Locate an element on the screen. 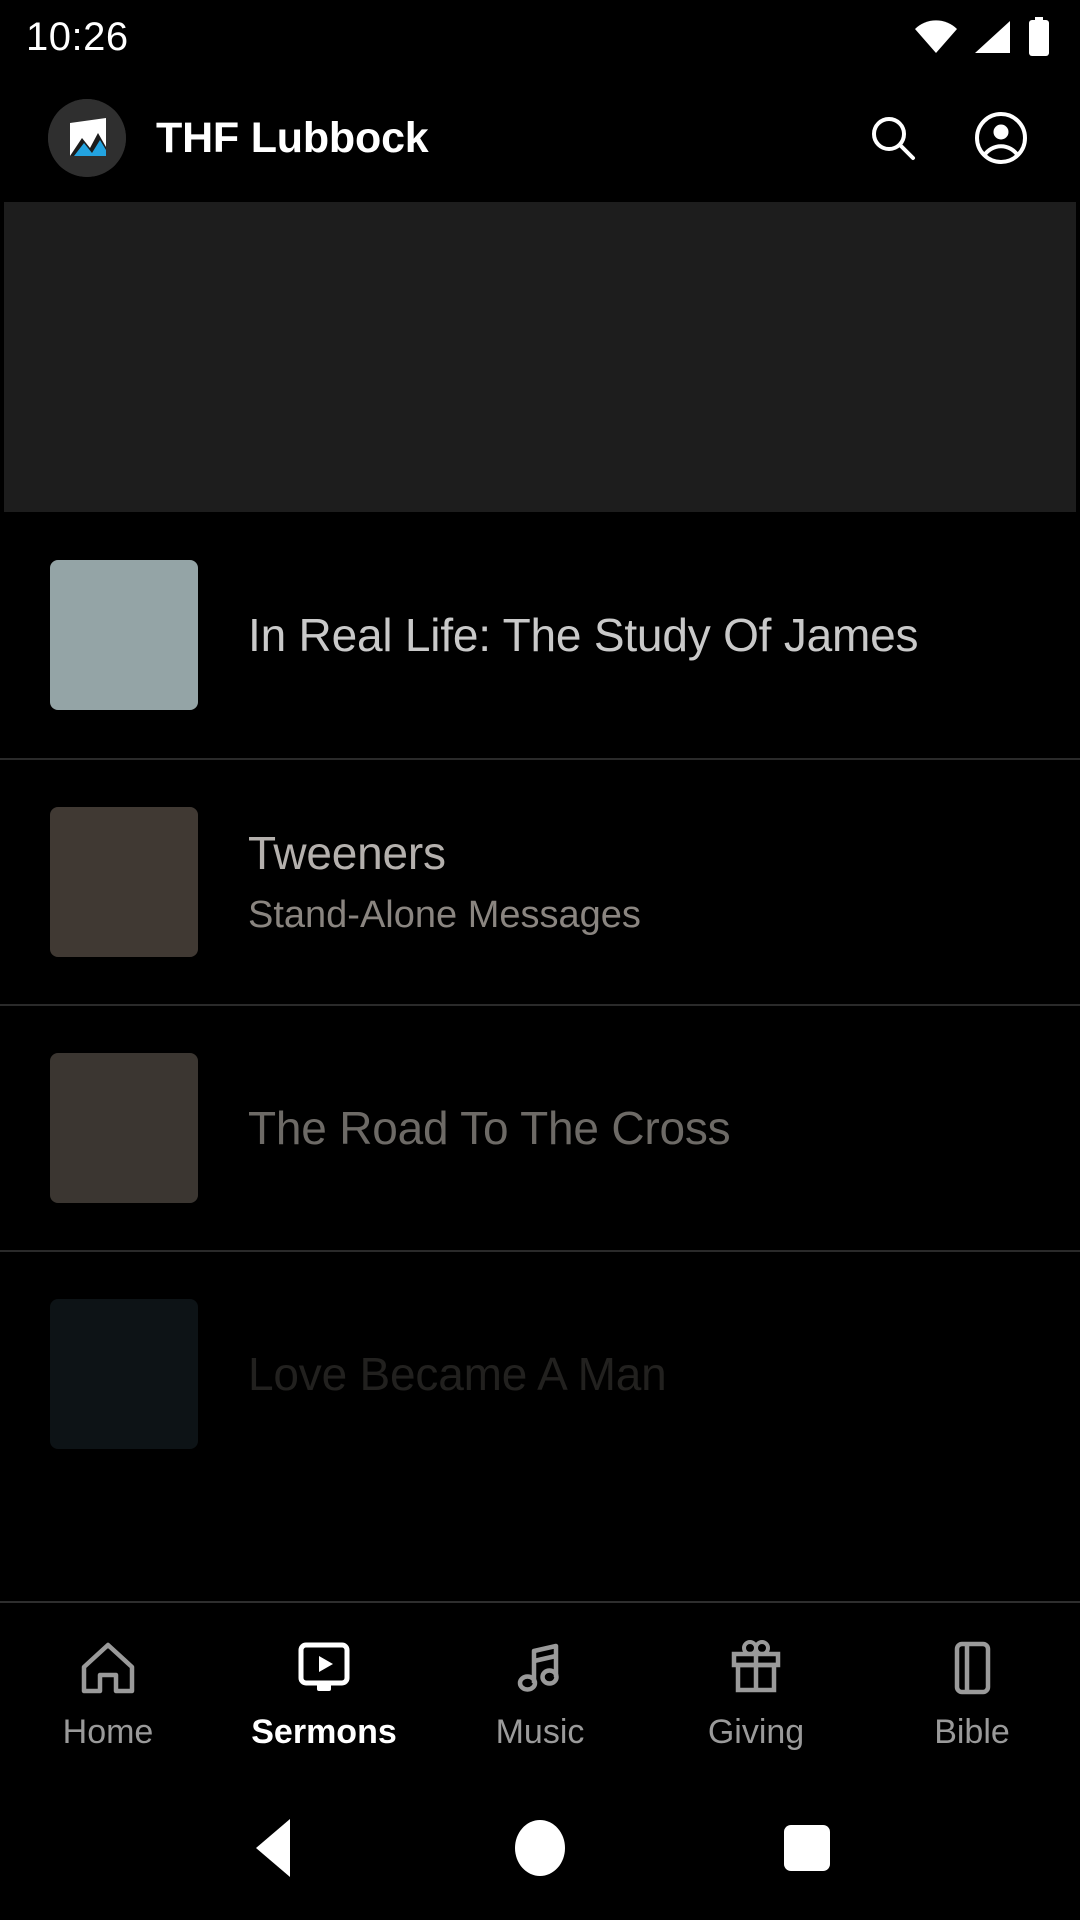 The width and height of the screenshot is (1080, 1920). tab-giving: Giving is located at coordinates (756, 1689).